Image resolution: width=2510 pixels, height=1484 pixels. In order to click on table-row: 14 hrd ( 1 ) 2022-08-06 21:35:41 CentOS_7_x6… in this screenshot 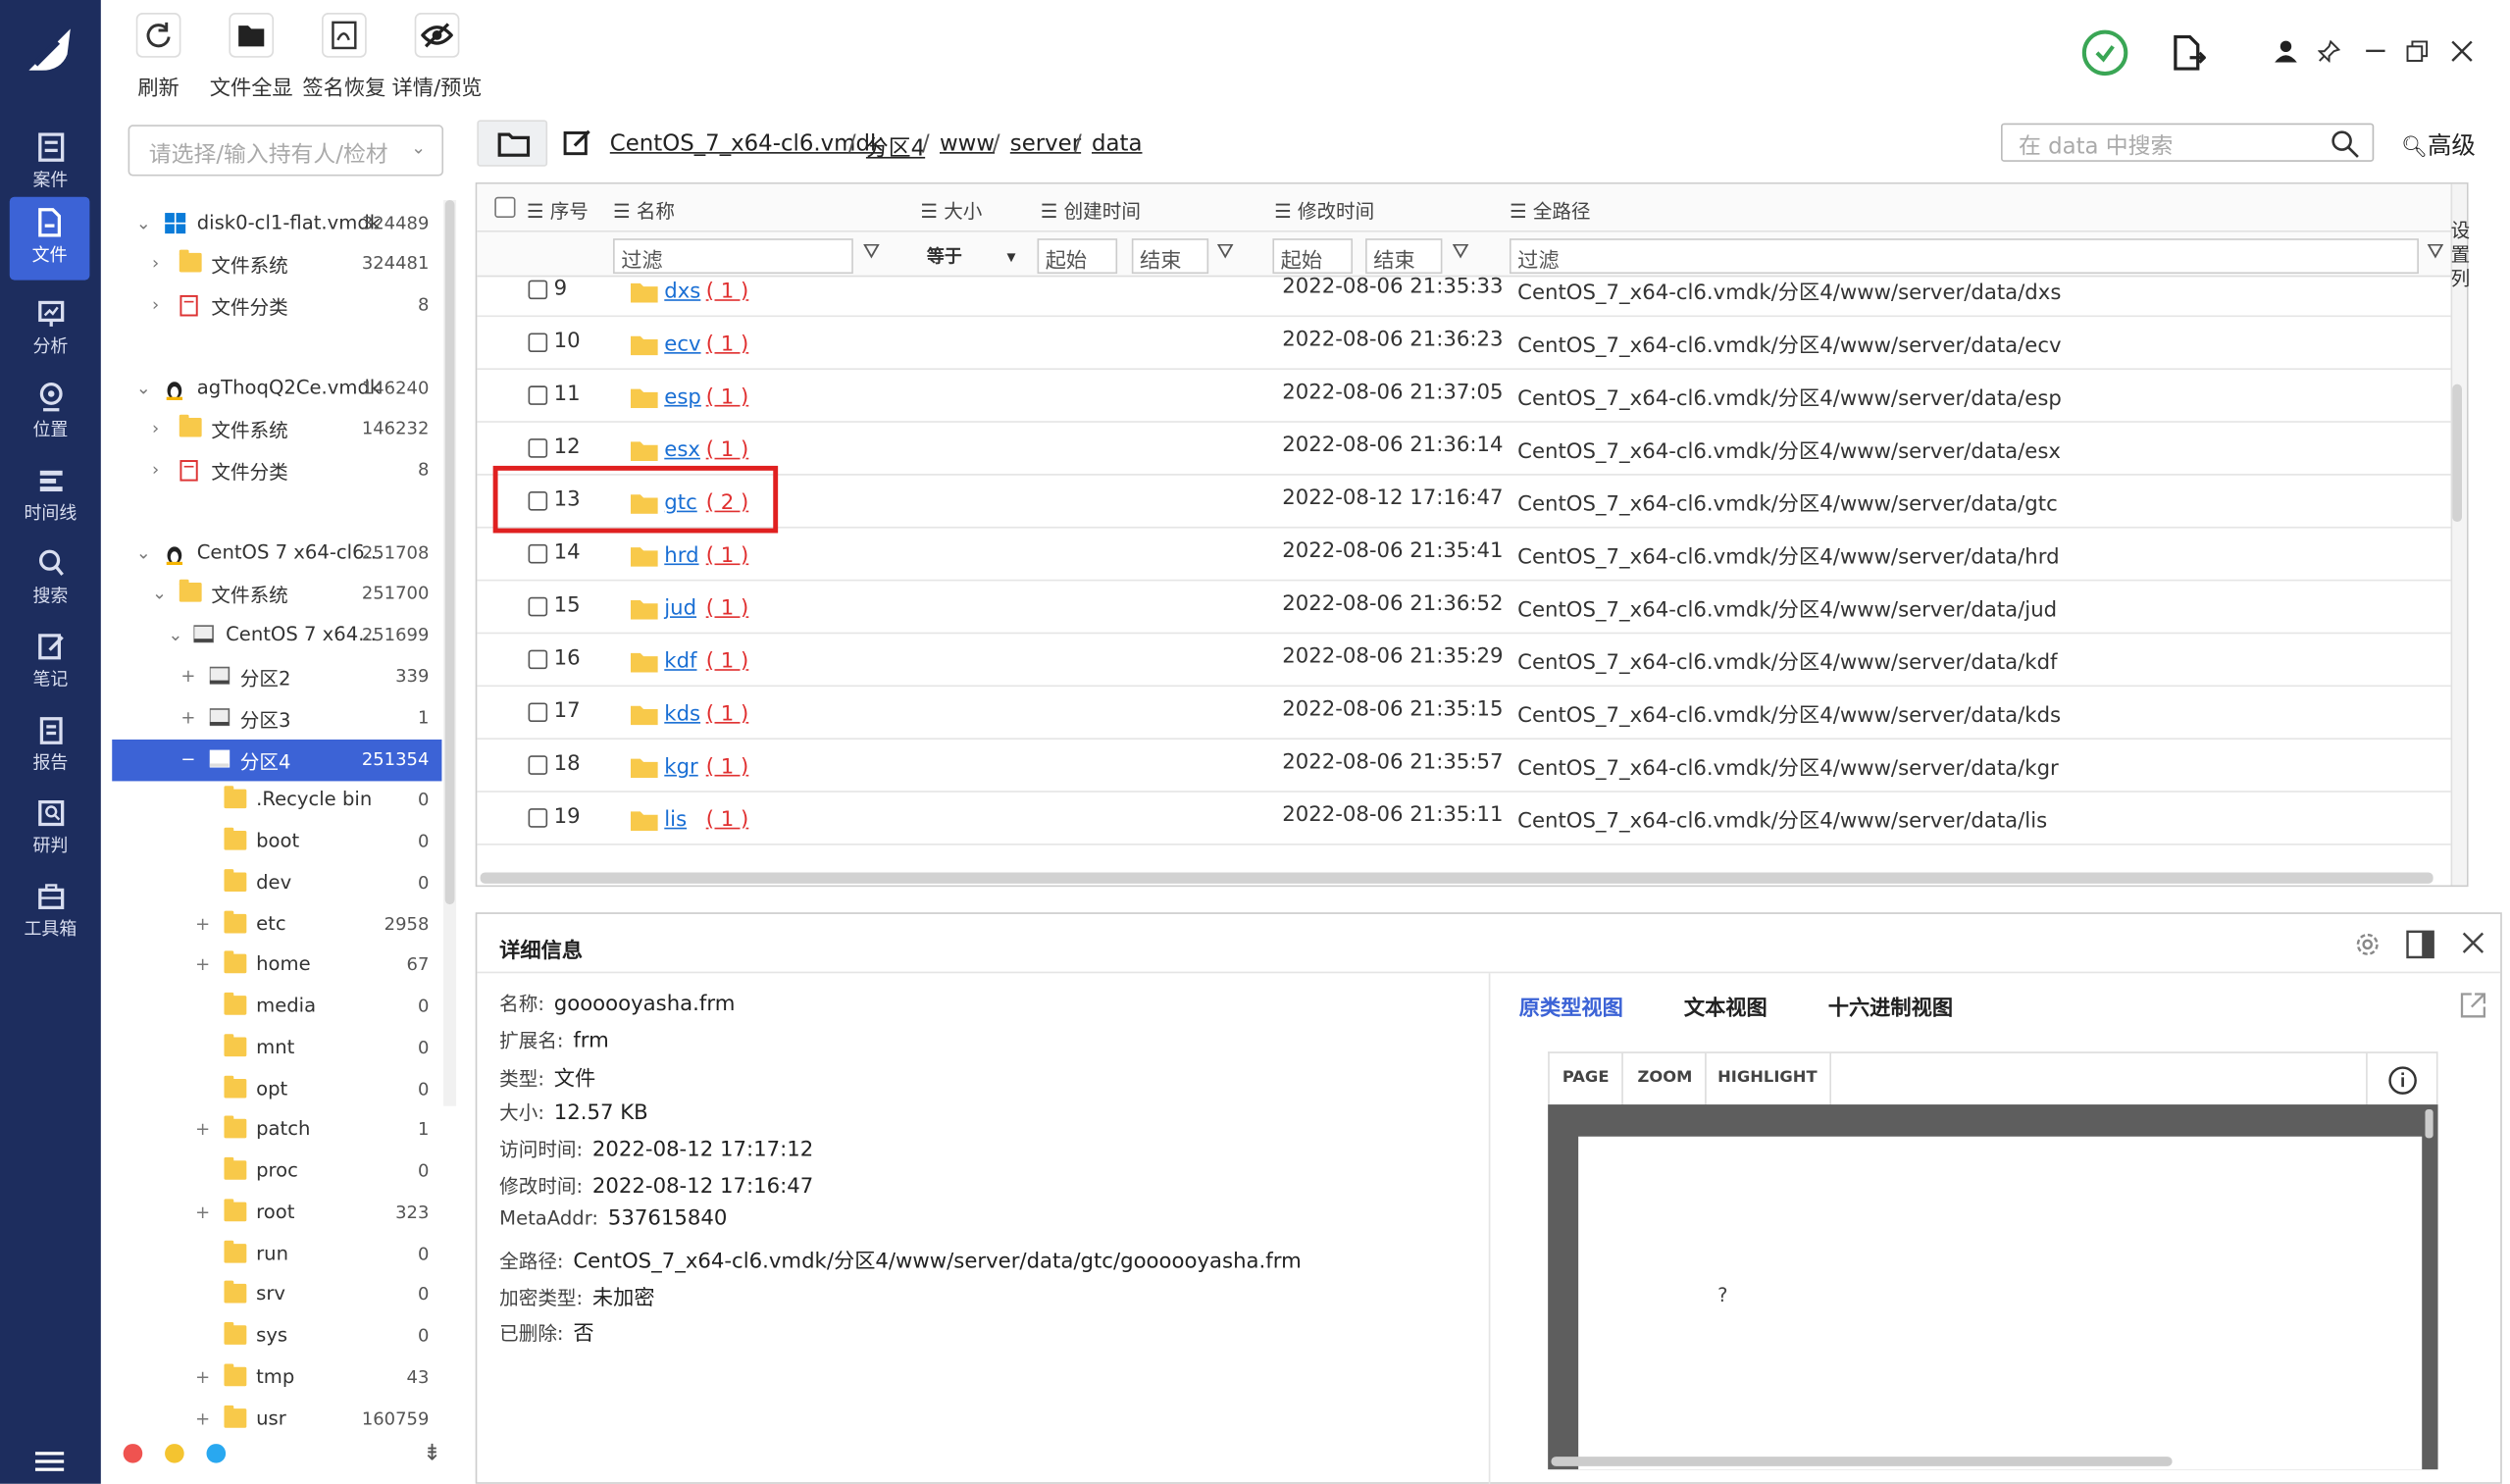, I will do `click(1464, 555)`.